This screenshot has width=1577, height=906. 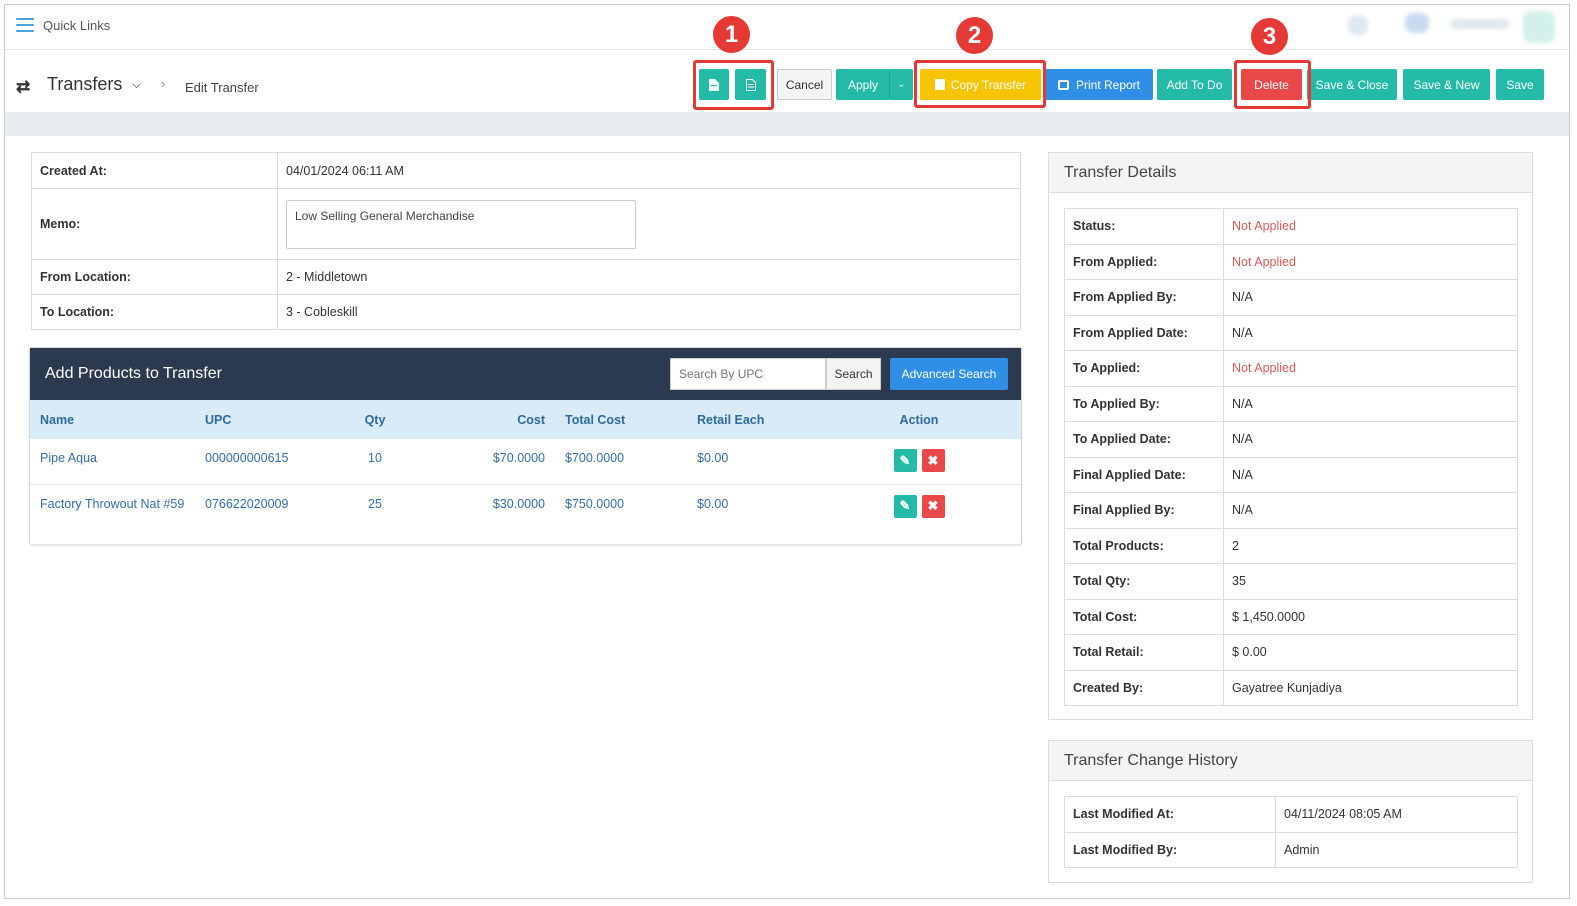 I want to click on detail-row-from-applied-date: From Applied Date: N/A, so click(x=1291, y=332).